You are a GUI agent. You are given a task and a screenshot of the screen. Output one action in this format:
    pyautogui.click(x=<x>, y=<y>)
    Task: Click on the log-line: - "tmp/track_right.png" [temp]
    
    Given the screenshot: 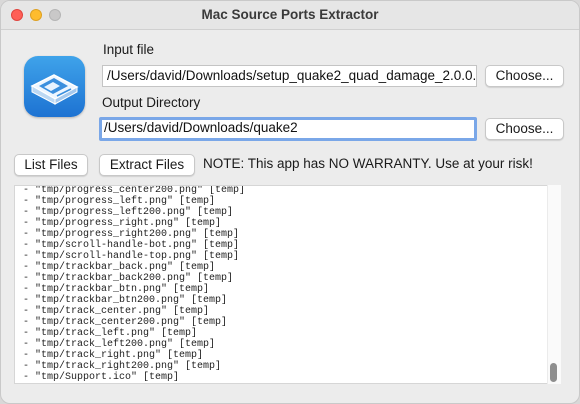 What is the action you would take?
    pyautogui.click(x=113, y=355)
    